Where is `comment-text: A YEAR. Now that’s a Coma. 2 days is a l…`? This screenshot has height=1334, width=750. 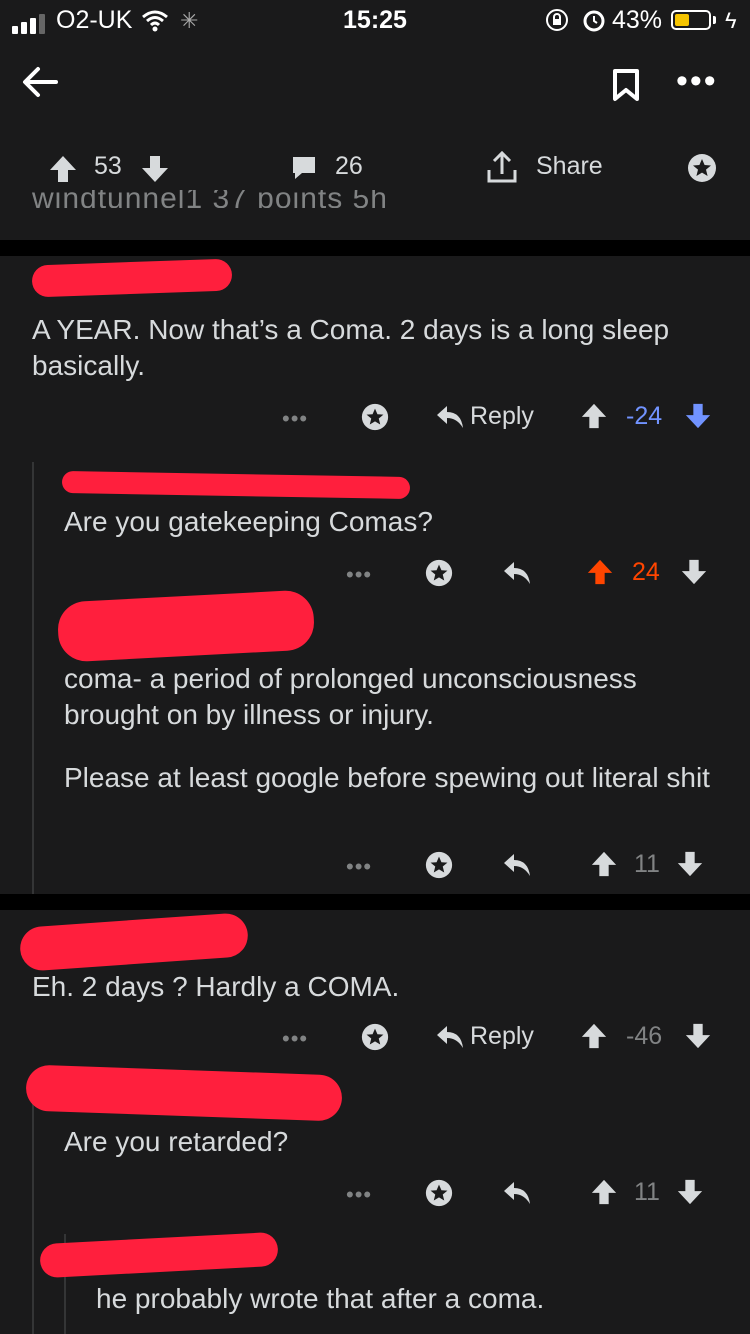
comment-text: A YEAR. Now that’s a Coma. 2 days is a l… is located at coordinates (351, 347).